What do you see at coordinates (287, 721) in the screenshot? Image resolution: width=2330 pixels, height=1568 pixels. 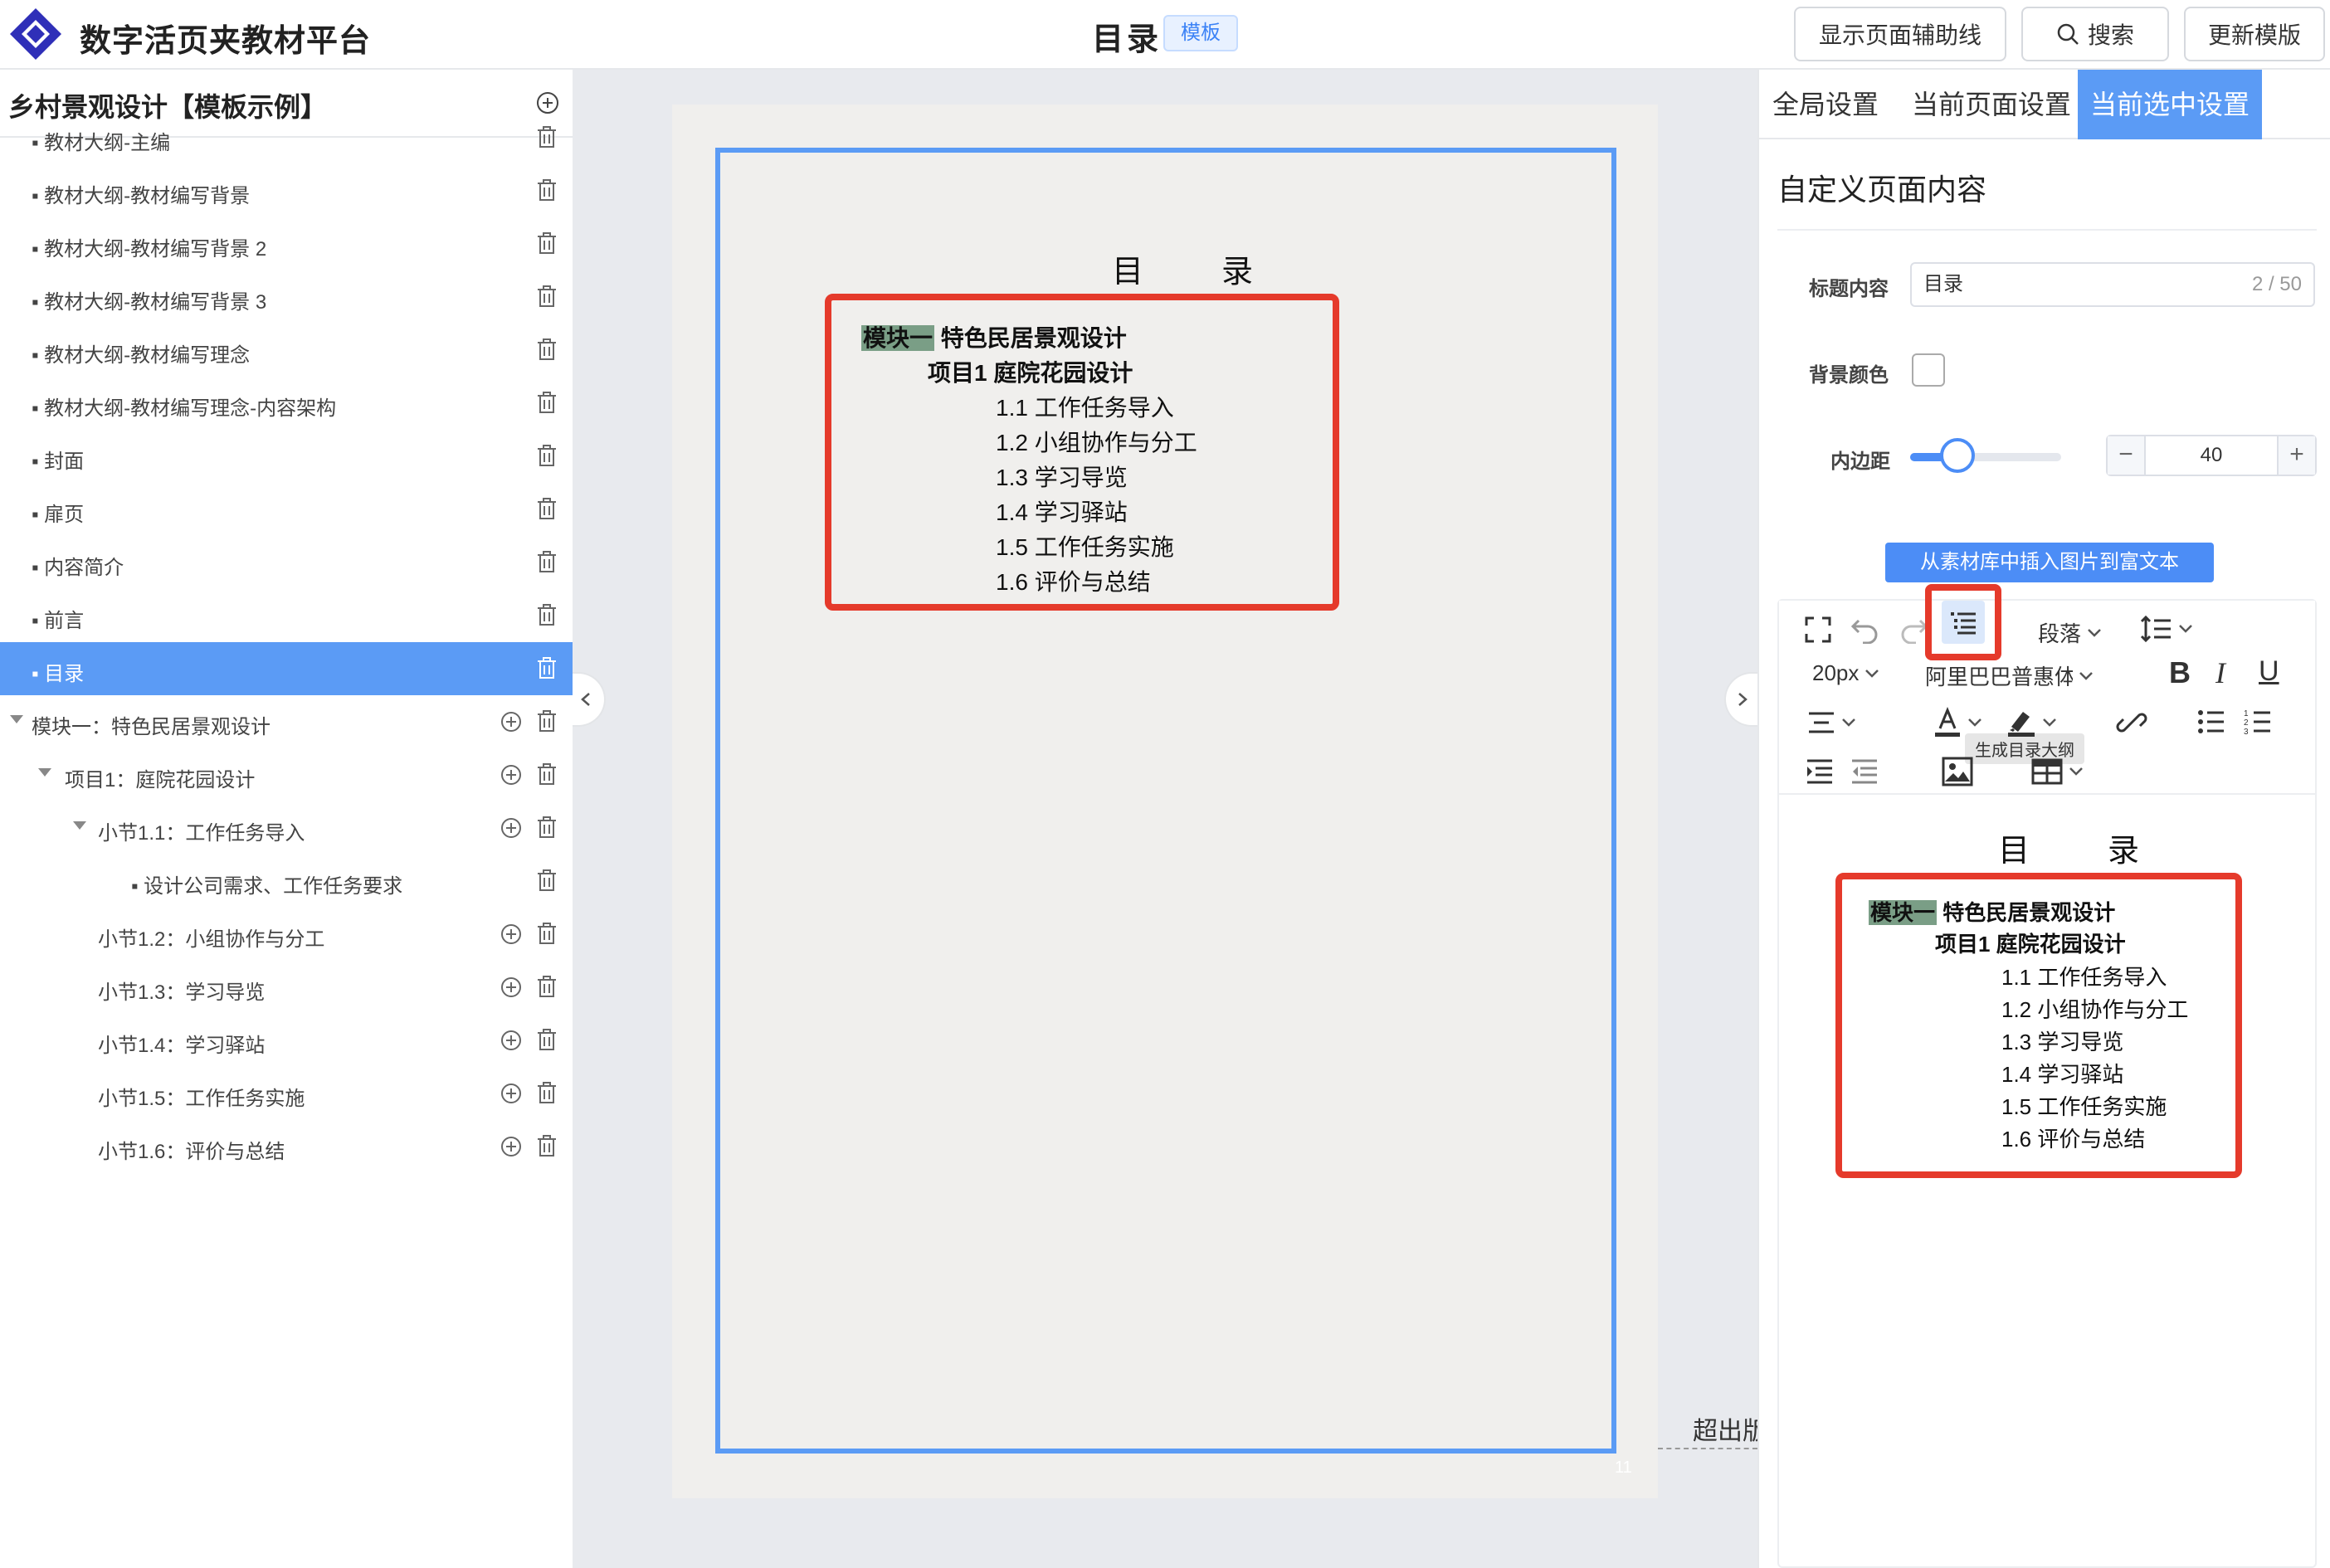 I see `sidebar-item: 模块一：特色民居景观设计` at bounding box center [287, 721].